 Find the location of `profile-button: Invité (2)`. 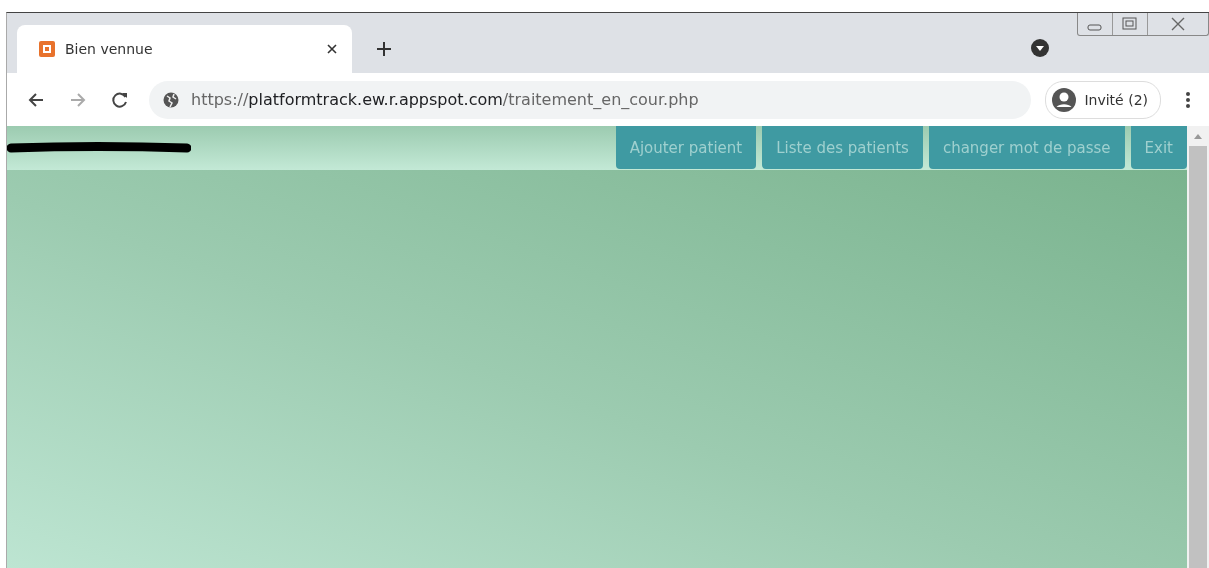

profile-button: Invité (2) is located at coordinates (1103, 99).